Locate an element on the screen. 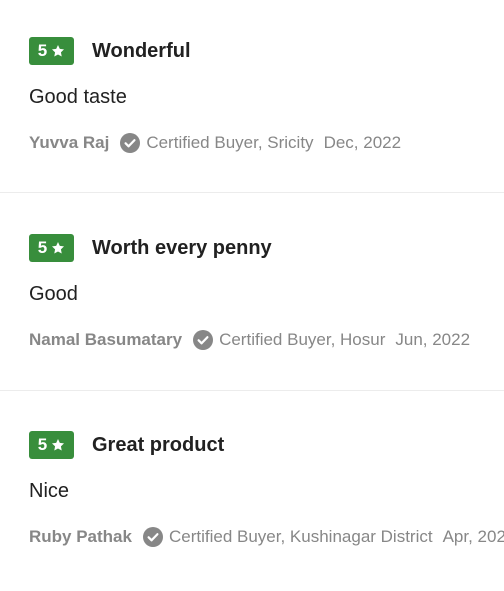 The image size is (504, 591). reviewer-name: Namal Basumatary is located at coordinates (106, 339).